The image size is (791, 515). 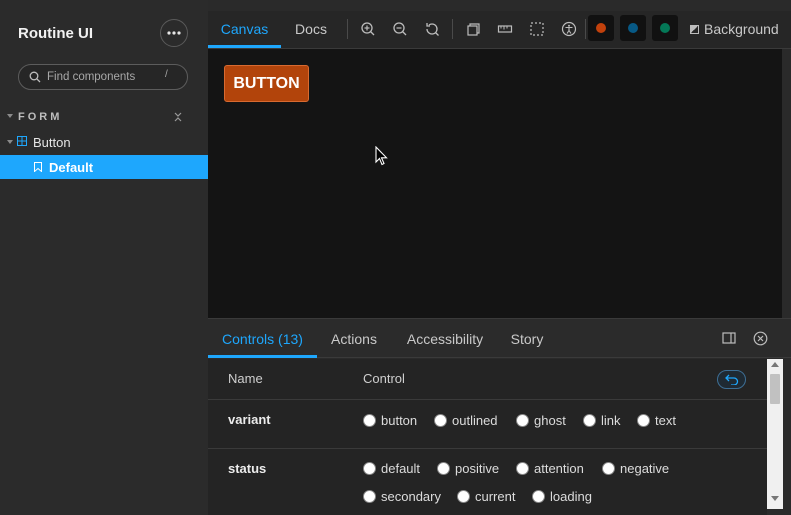 I want to click on scroll-up-icon, so click(x=775, y=364).